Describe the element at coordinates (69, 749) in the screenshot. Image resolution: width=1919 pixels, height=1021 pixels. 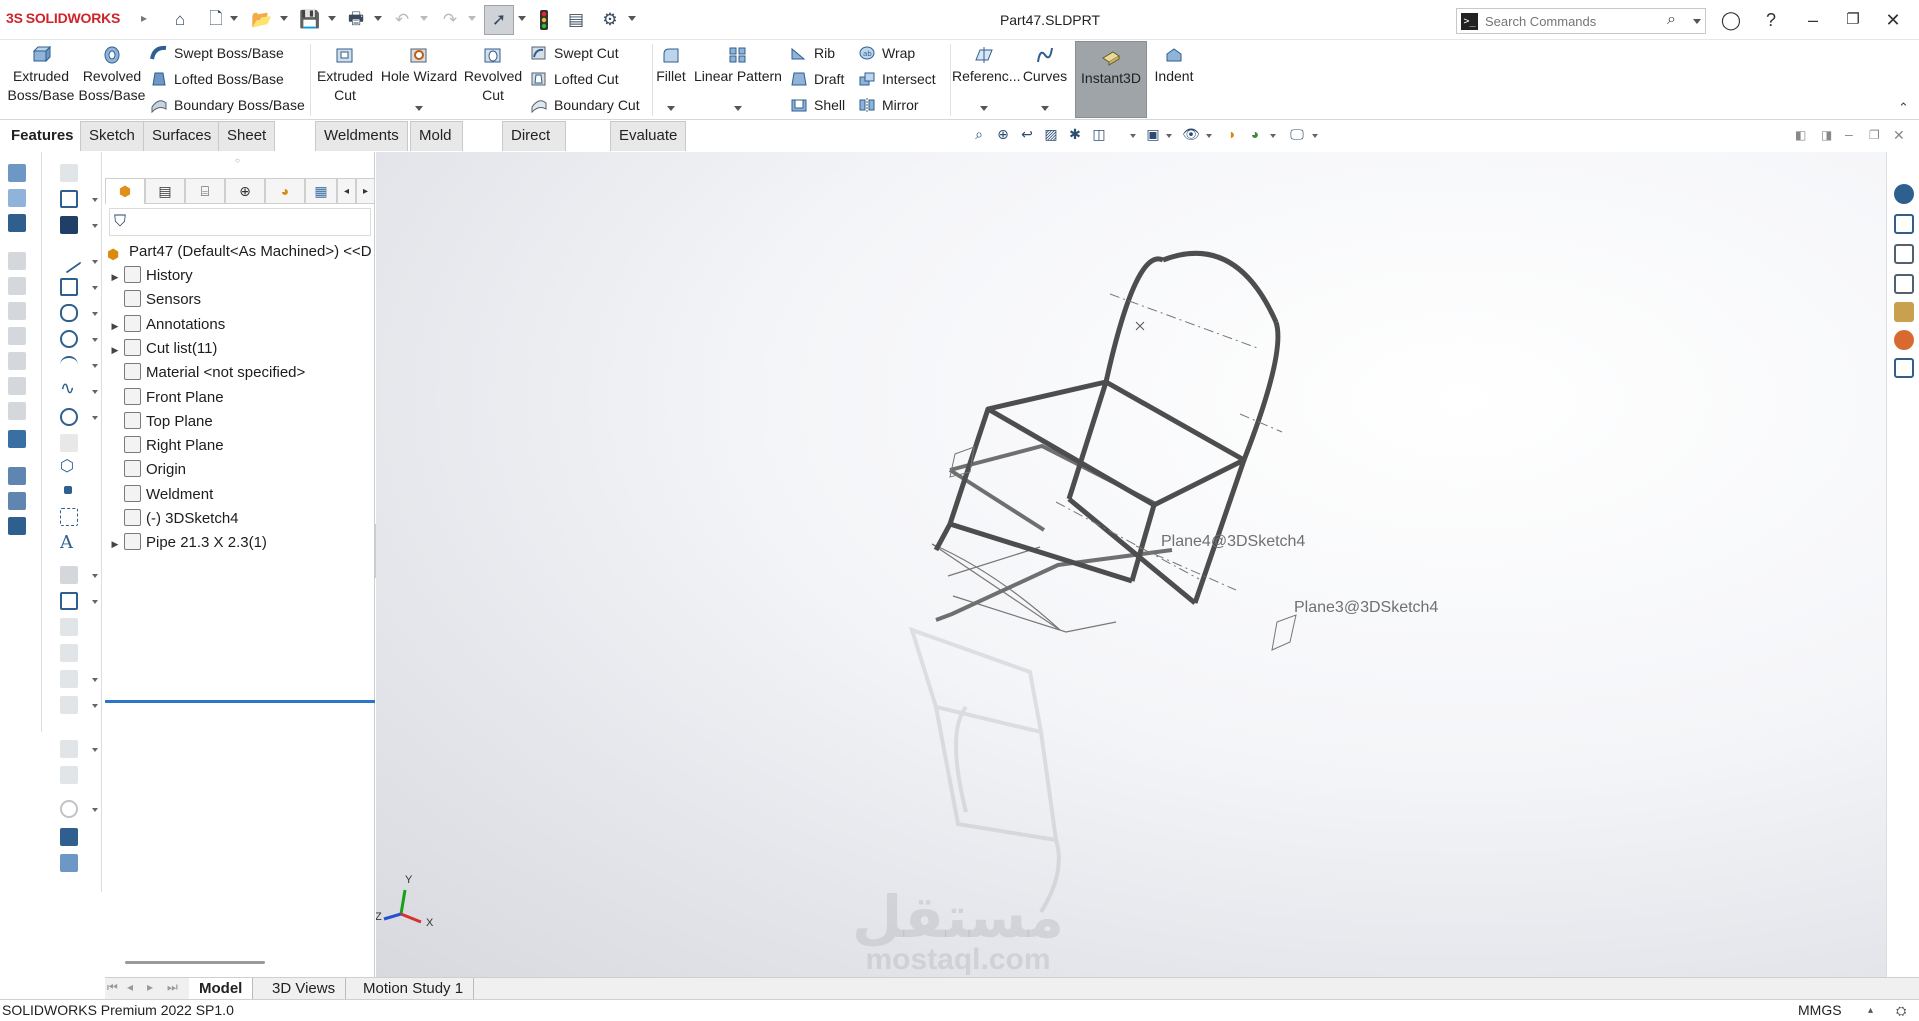
I see `relations-icon` at that location.